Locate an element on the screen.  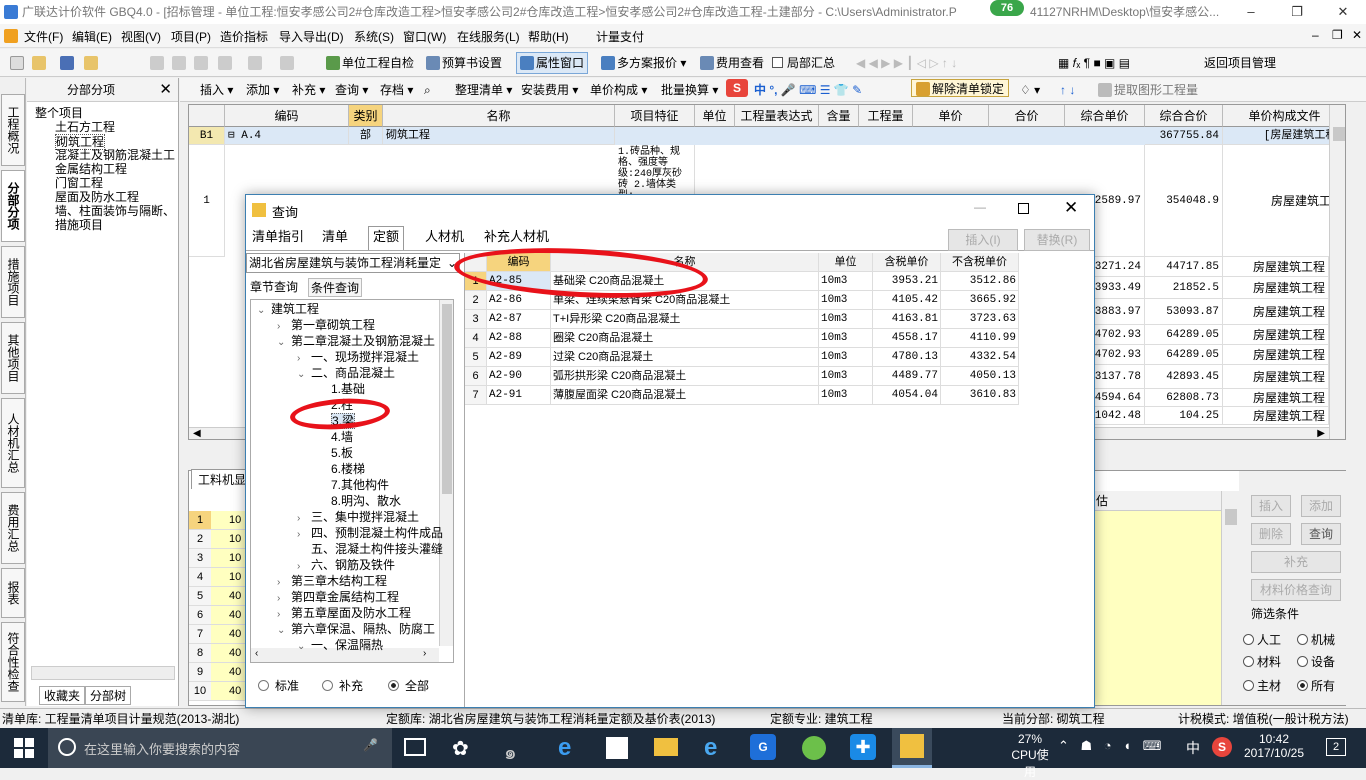
lower-vscrollbar is located at coordinates (1230, 598).